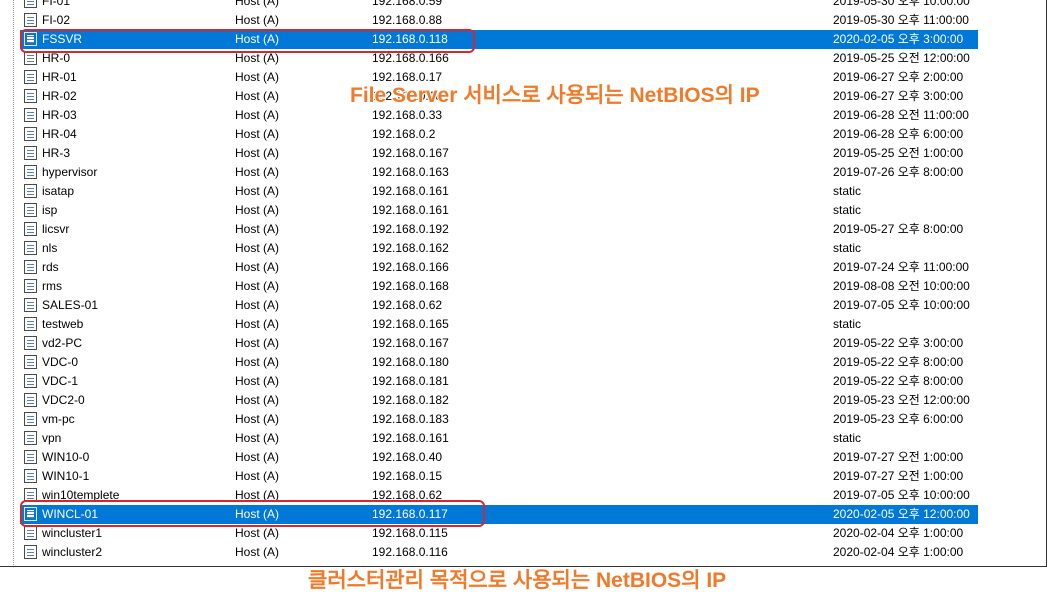  Describe the element at coordinates (407, 476) in the screenshot. I see `record-ip: 192.168.0.15` at that location.